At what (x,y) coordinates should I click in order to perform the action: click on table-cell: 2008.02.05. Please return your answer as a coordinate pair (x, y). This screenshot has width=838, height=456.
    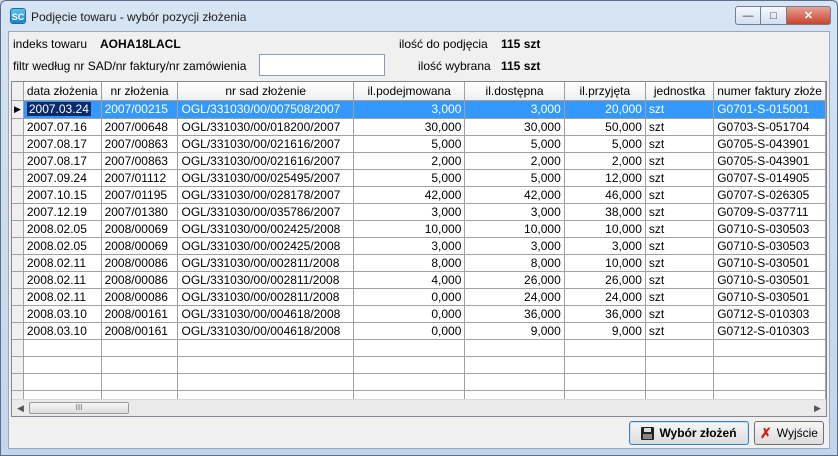
    Looking at the image, I should click on (62, 229).